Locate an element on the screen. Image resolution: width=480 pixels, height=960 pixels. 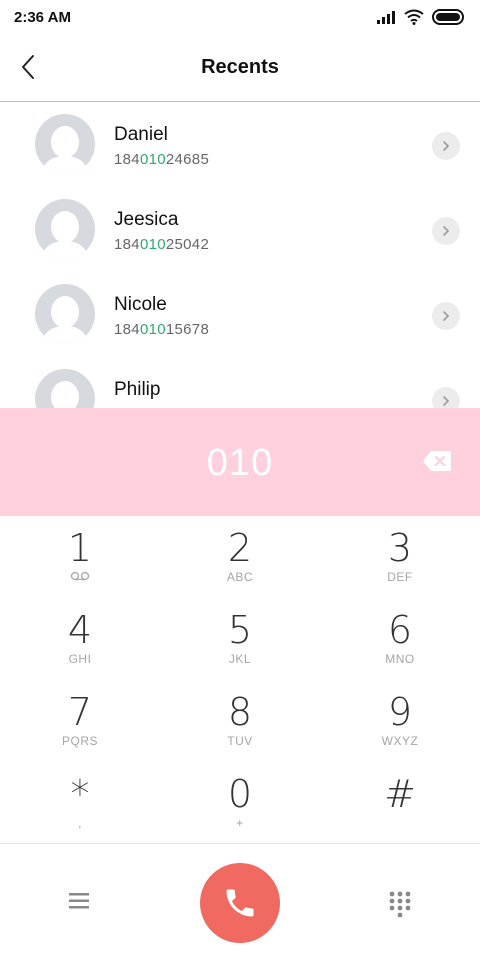
key-0: 0 + is located at coordinates (240, 803).